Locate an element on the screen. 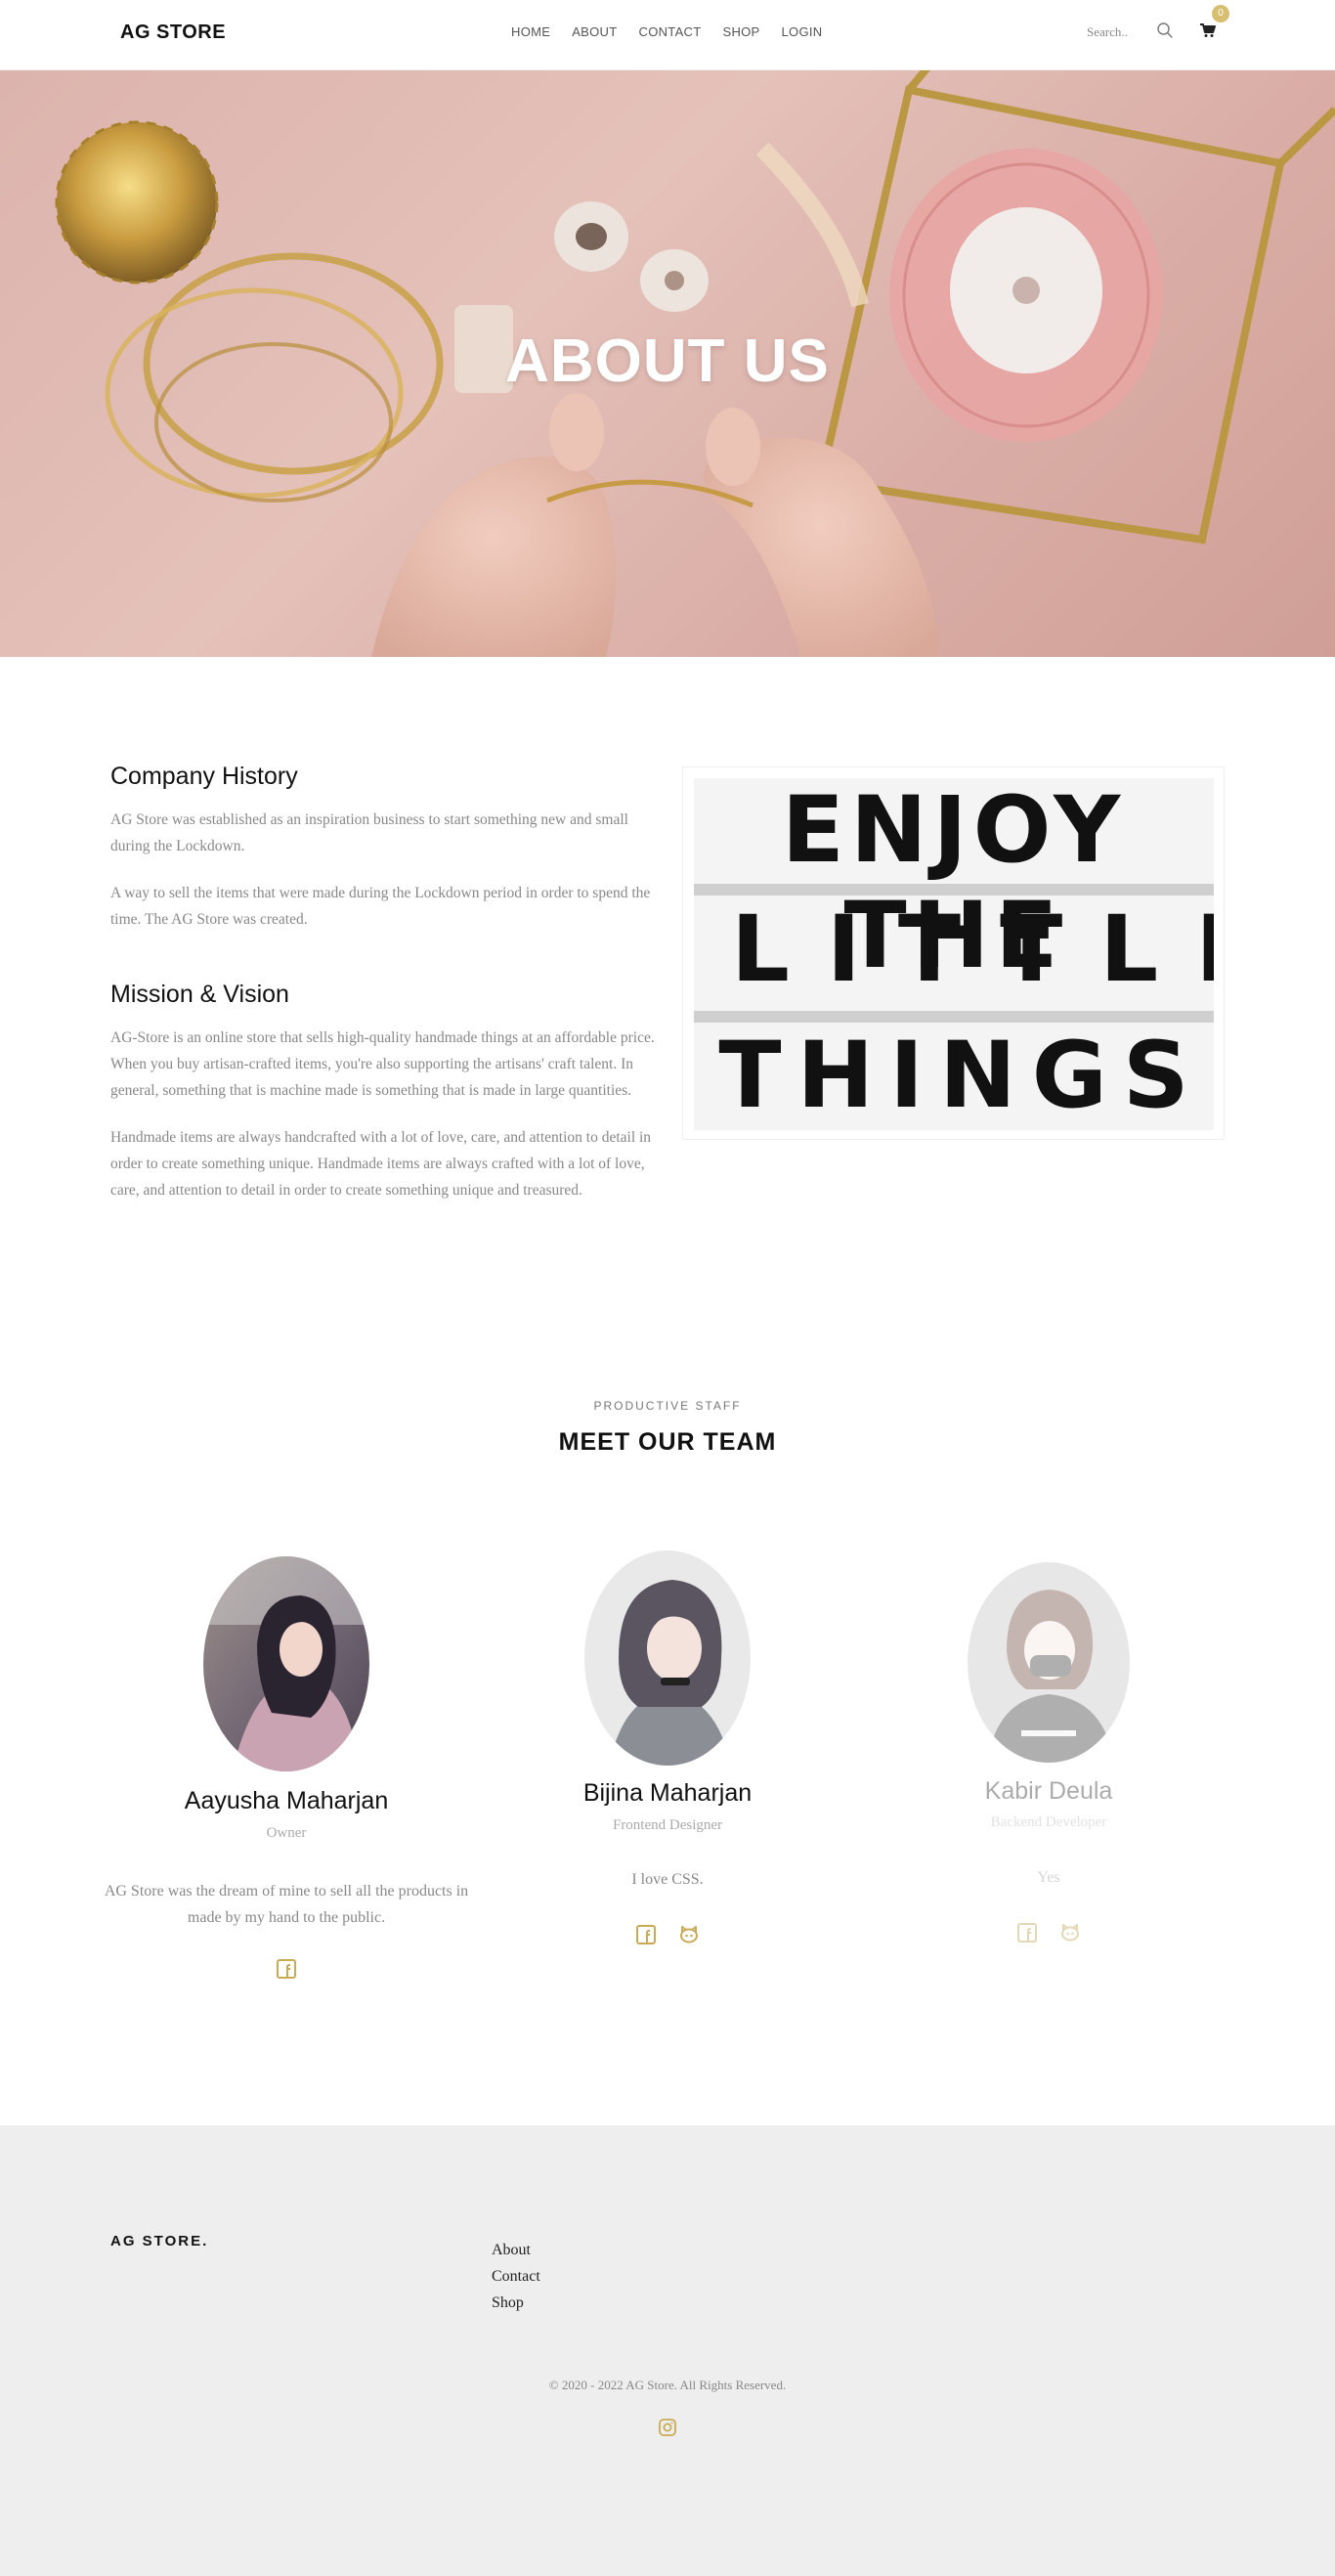 The image size is (1335, 2576). team-title: MEET OUR TEAM is located at coordinates (667, 1442).